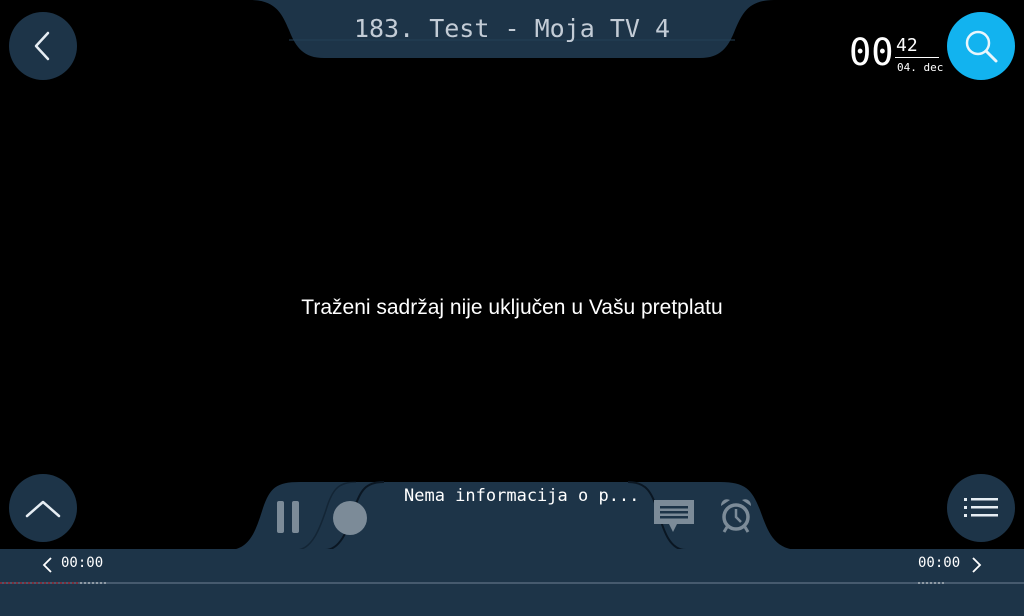  Describe the element at coordinates (939, 563) in the screenshot. I see `timeline-end-time: 00:00` at that location.